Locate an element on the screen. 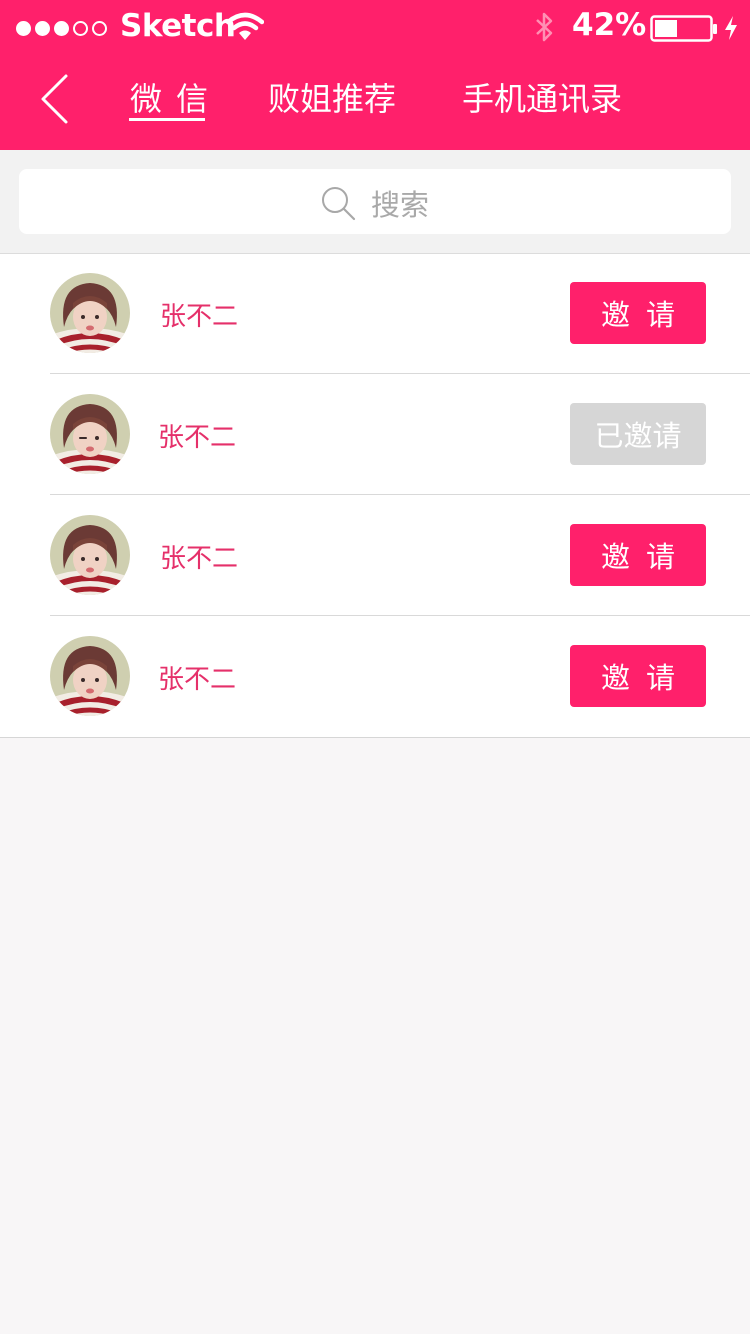 The width and height of the screenshot is (750, 1334). search-bar-container: 搜索 is located at coordinates (375, 202).